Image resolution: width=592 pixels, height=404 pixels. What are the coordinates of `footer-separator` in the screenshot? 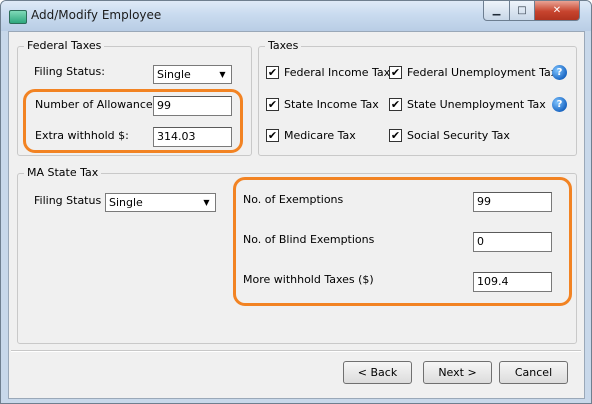 It's located at (296, 351).